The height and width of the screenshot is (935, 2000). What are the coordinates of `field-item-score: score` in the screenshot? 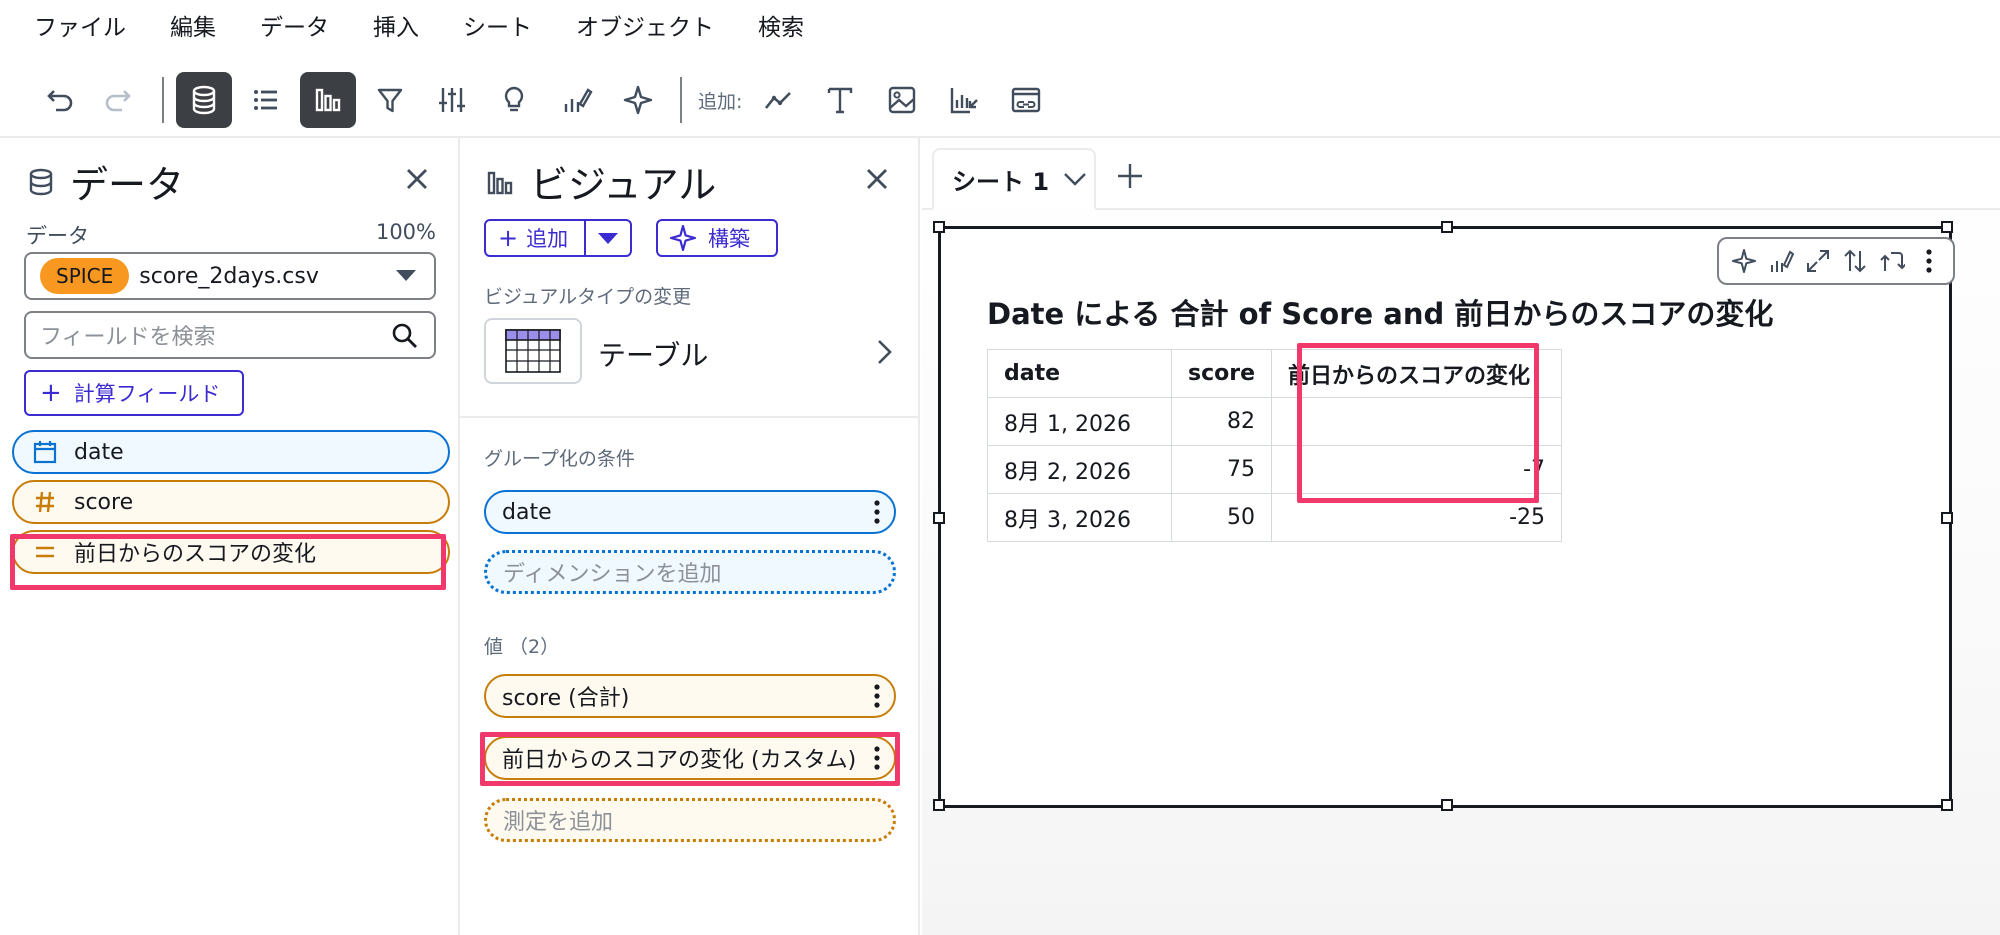 It's located at (231, 502).